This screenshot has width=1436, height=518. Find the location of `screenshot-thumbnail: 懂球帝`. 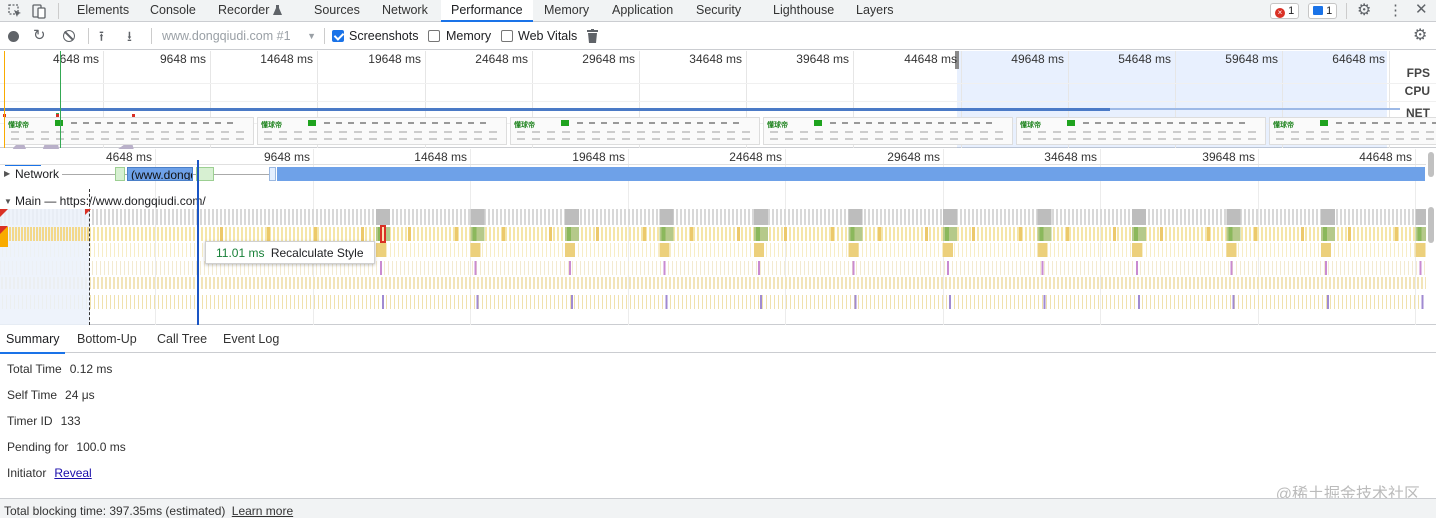

screenshot-thumbnail: 懂球帝 is located at coordinates (382, 131).